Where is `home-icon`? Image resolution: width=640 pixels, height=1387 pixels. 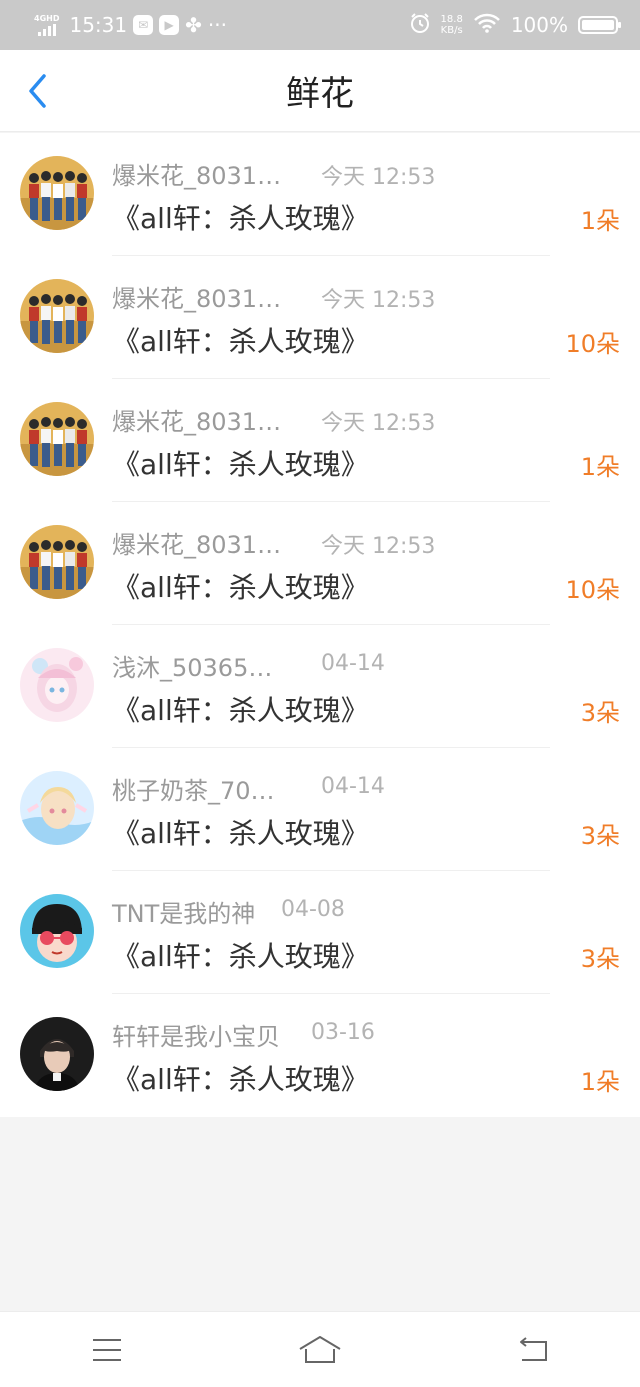
home-icon is located at coordinates (320, 1349).